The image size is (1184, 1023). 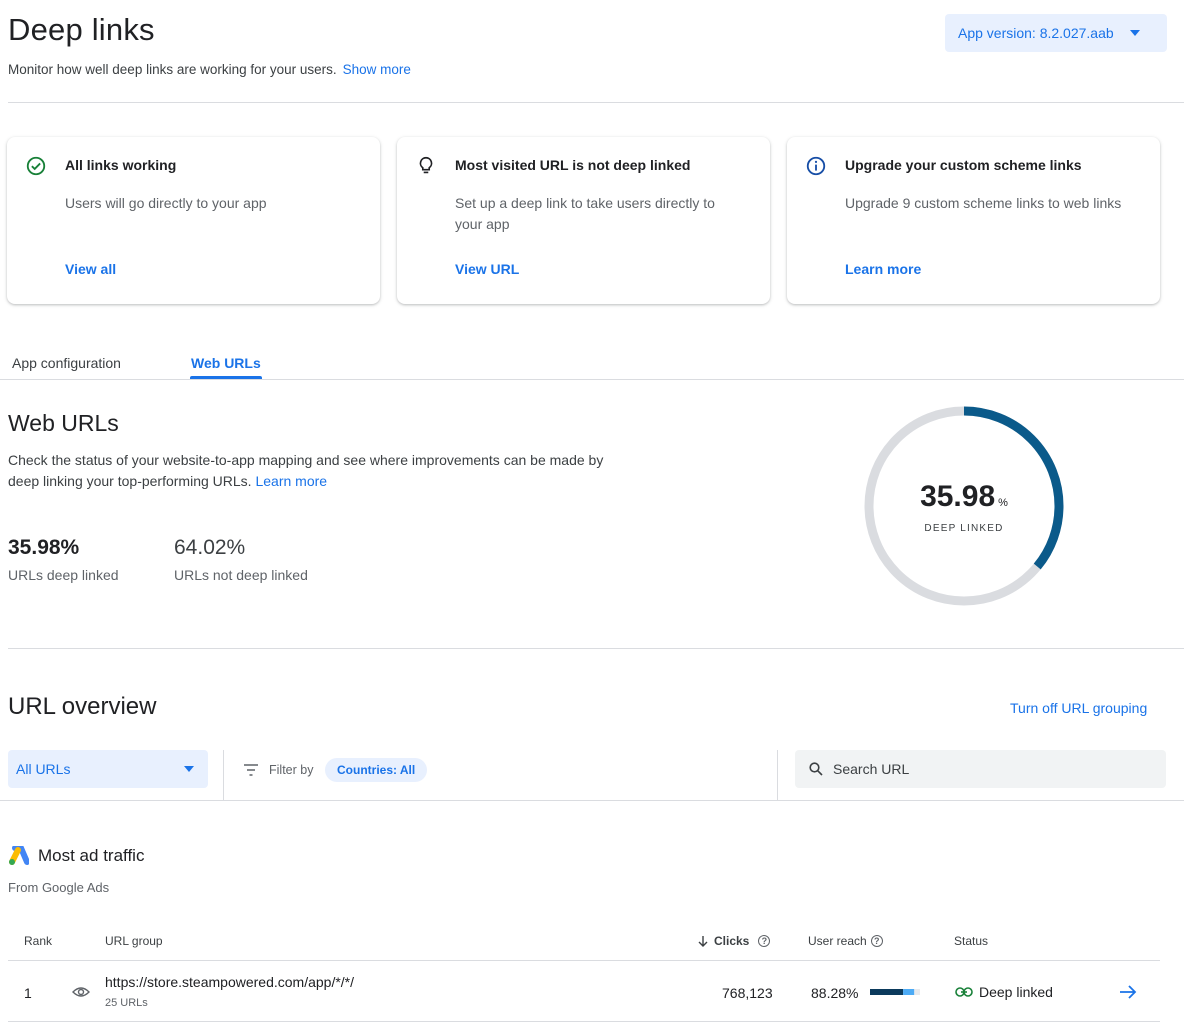 What do you see at coordinates (971, 941) in the screenshot?
I see `column-header-status: Status` at bounding box center [971, 941].